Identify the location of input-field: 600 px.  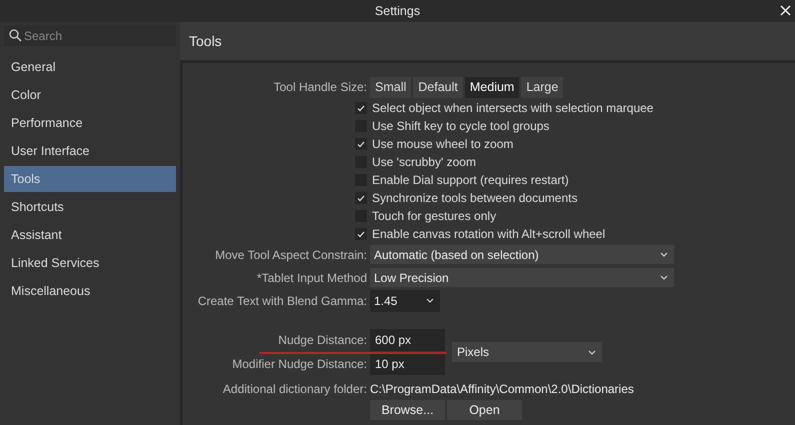
(407, 340).